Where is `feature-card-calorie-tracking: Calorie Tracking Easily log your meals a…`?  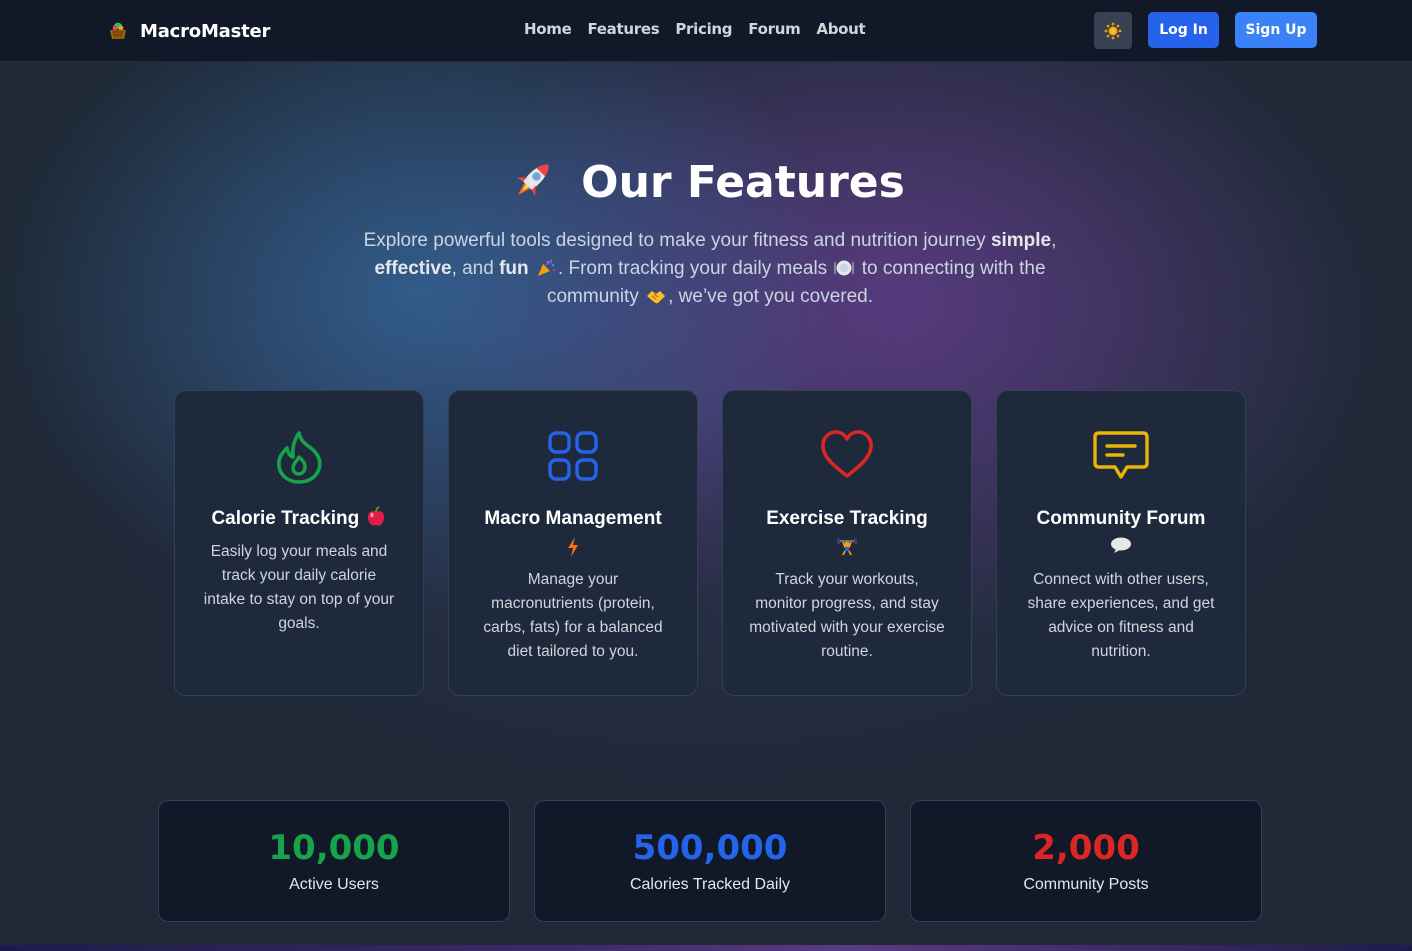 feature-card-calorie-tracking: Calorie Tracking Easily log your meals a… is located at coordinates (299, 543).